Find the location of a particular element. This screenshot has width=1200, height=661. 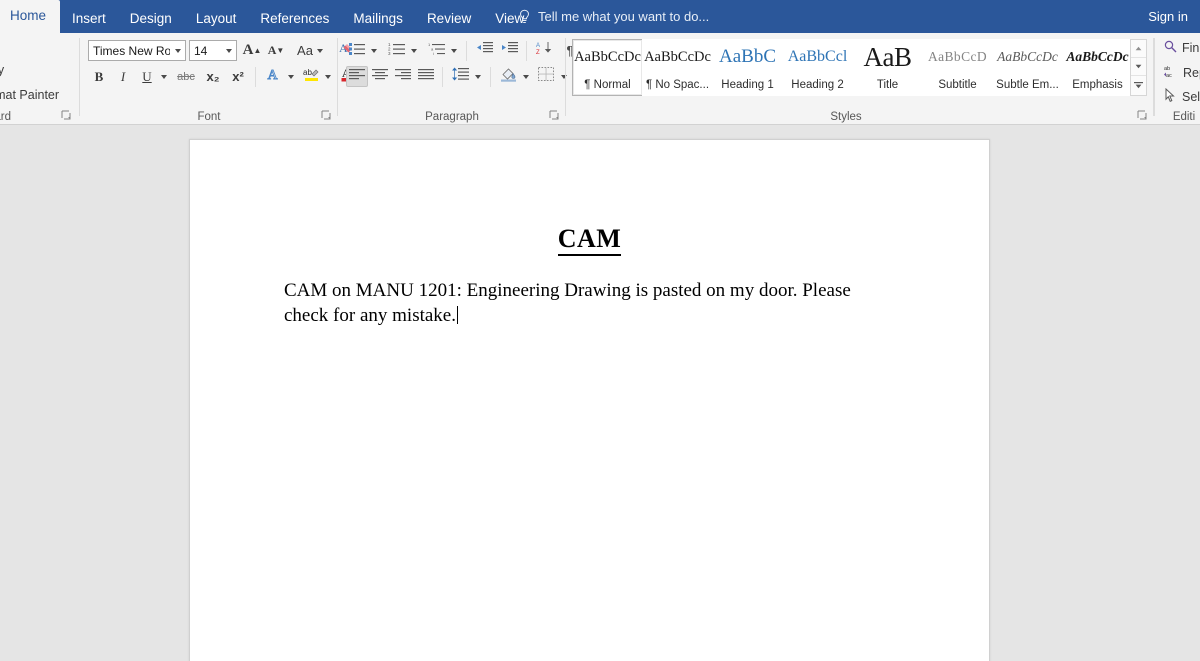

line-spacing-dropdown-icon is located at coordinates (478, 76).